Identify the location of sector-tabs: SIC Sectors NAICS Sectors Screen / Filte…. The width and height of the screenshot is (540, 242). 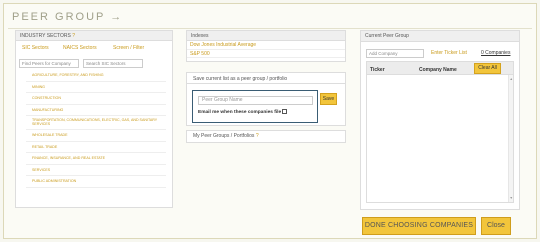
(94, 50).